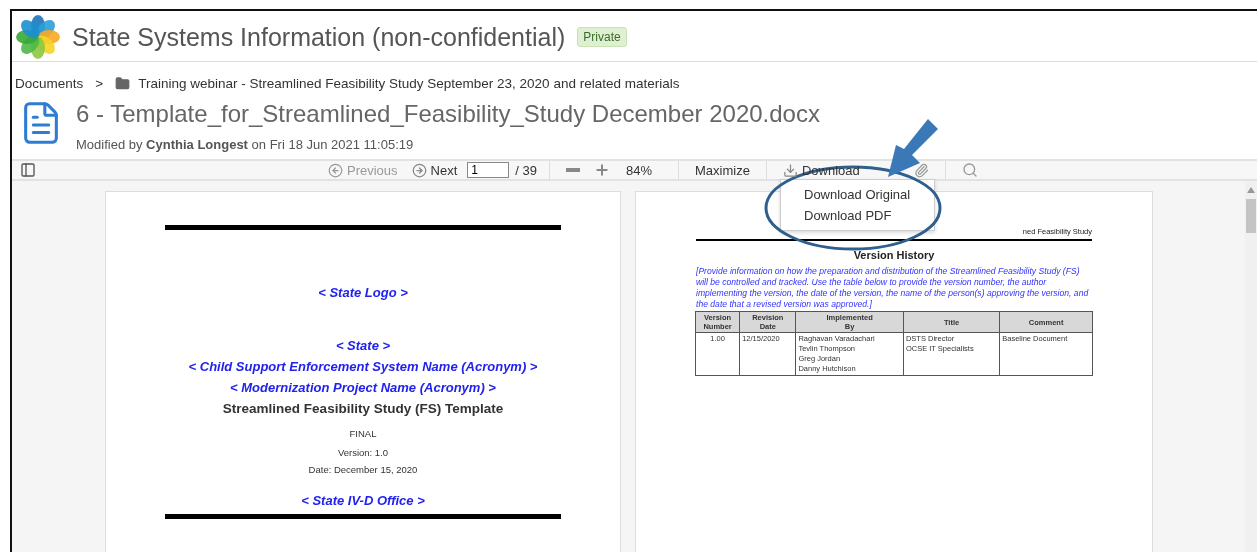  I want to click on zoom-level: 84%, so click(639, 170).